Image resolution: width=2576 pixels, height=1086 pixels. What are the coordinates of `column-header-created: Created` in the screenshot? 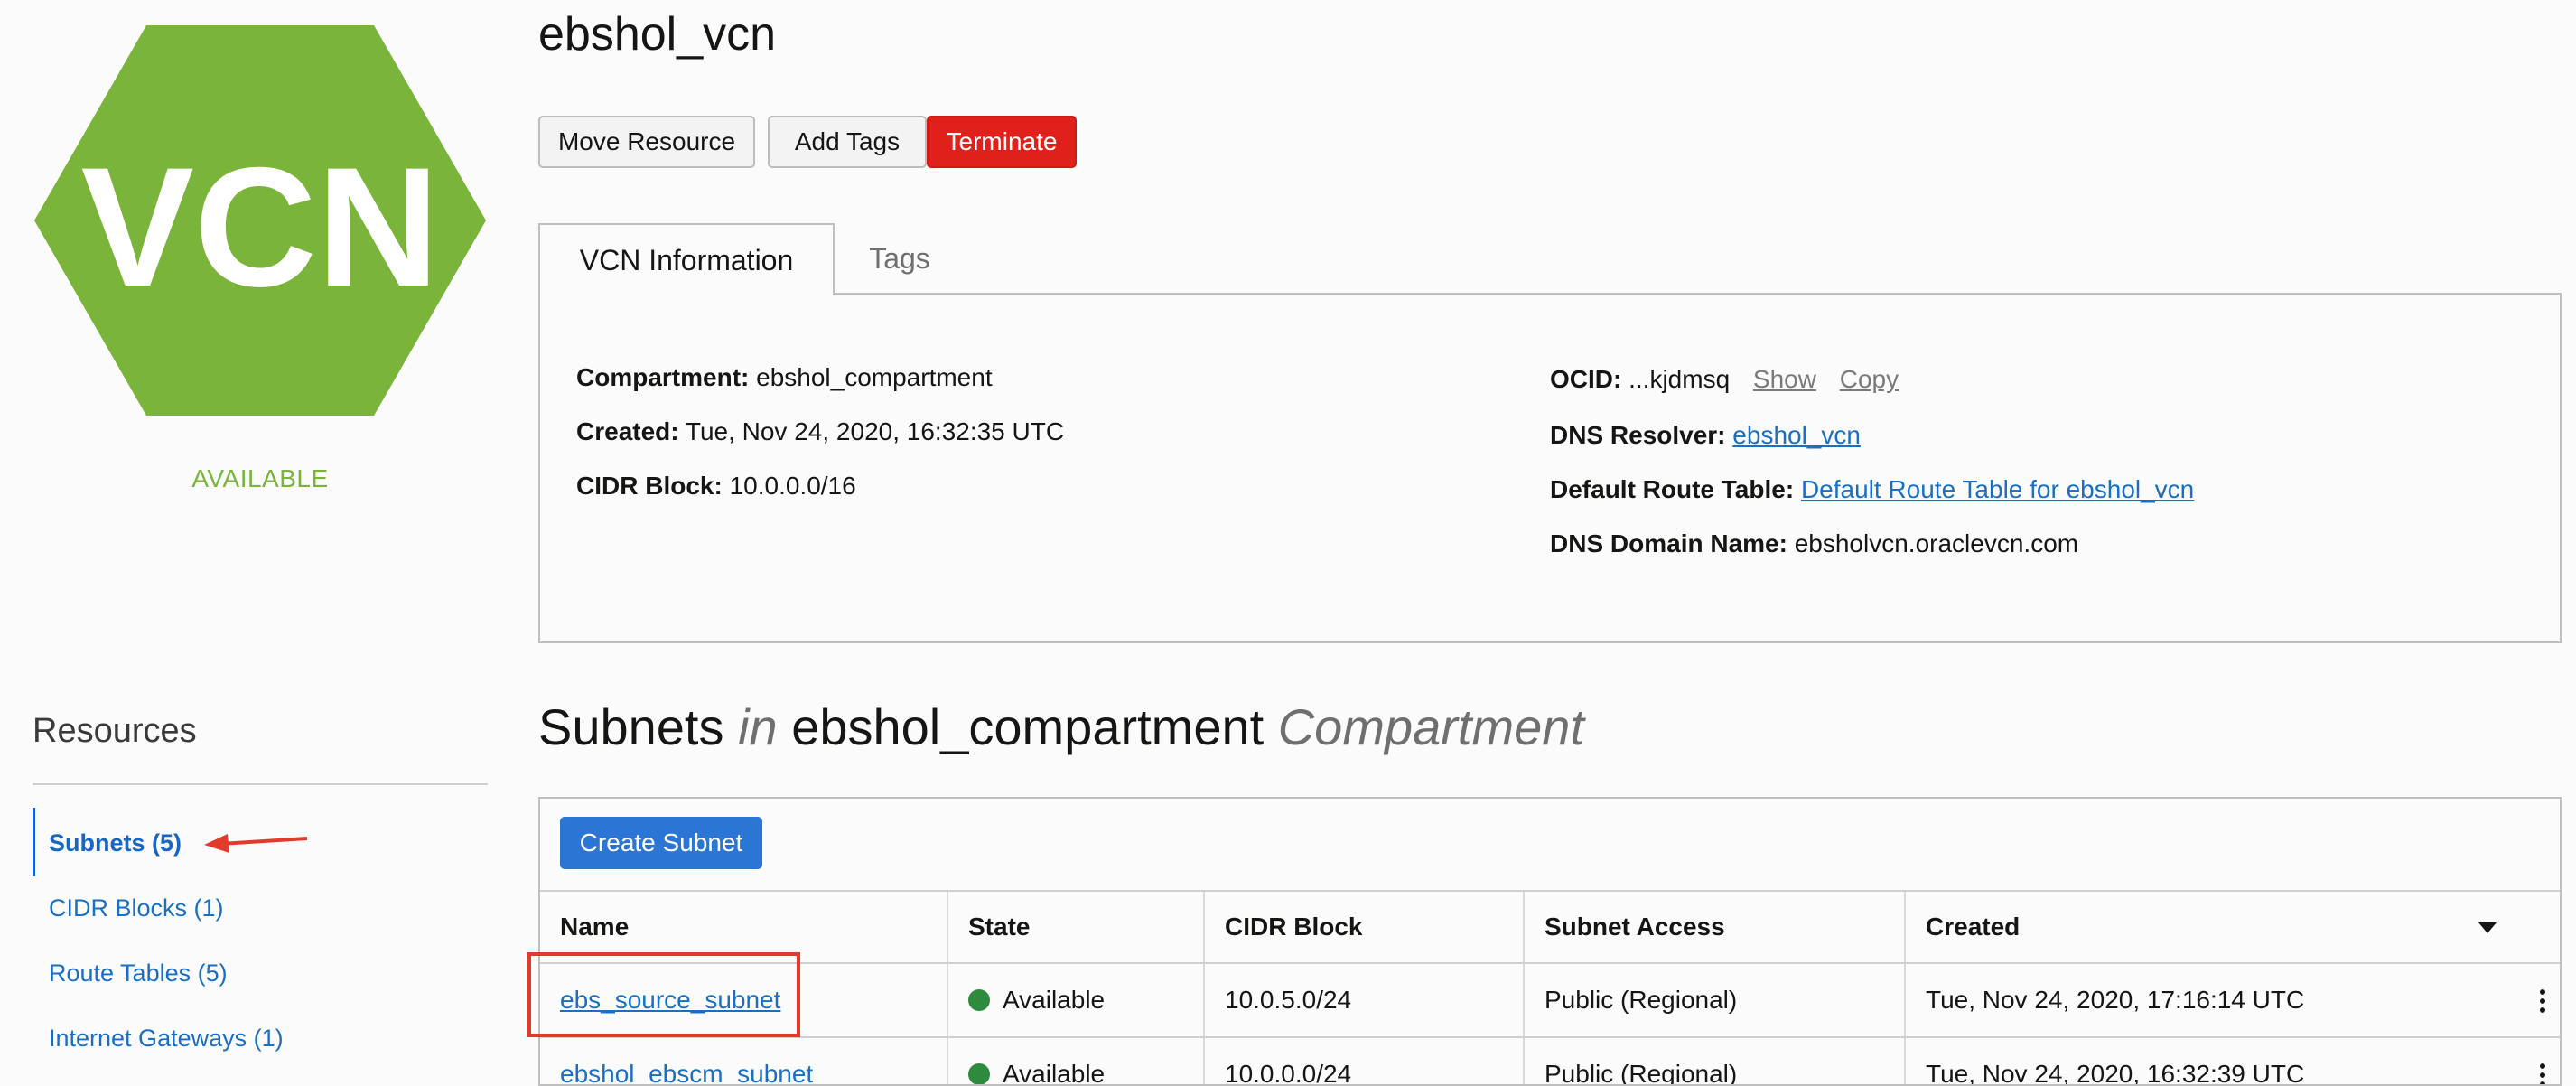 It's located at (2232, 927).